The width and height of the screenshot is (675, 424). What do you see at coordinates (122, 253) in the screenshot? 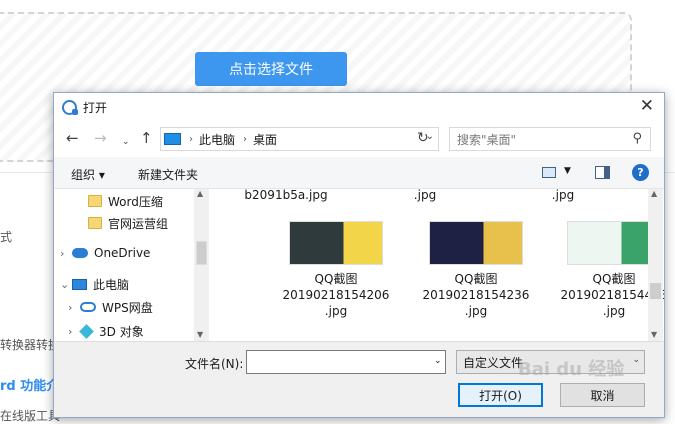
I see `tree-item-label: OneDrive` at bounding box center [122, 253].